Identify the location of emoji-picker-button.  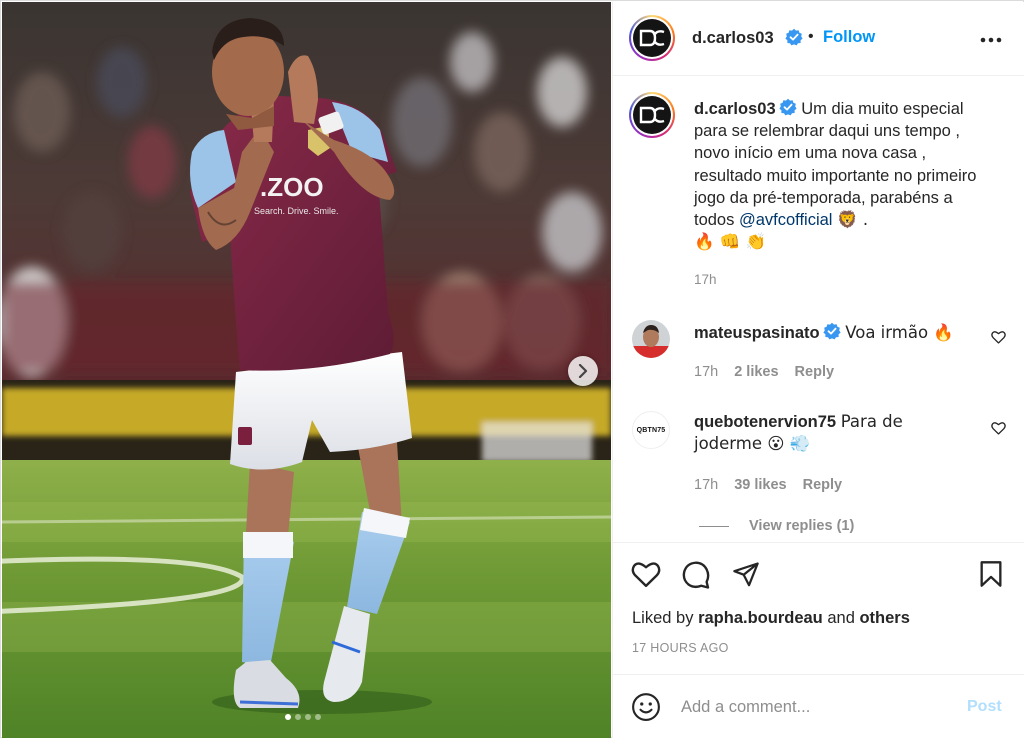
(646, 709).